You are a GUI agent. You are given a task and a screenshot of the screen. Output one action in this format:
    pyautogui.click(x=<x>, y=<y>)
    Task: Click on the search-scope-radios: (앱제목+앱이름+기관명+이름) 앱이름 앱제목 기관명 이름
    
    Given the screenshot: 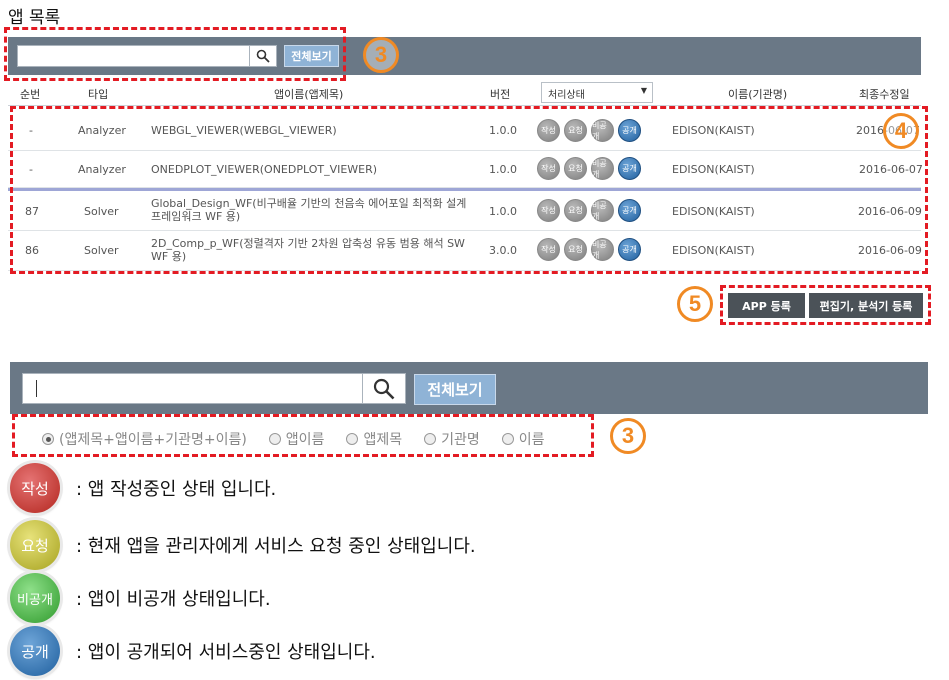 What is the action you would take?
    pyautogui.click(x=293, y=439)
    